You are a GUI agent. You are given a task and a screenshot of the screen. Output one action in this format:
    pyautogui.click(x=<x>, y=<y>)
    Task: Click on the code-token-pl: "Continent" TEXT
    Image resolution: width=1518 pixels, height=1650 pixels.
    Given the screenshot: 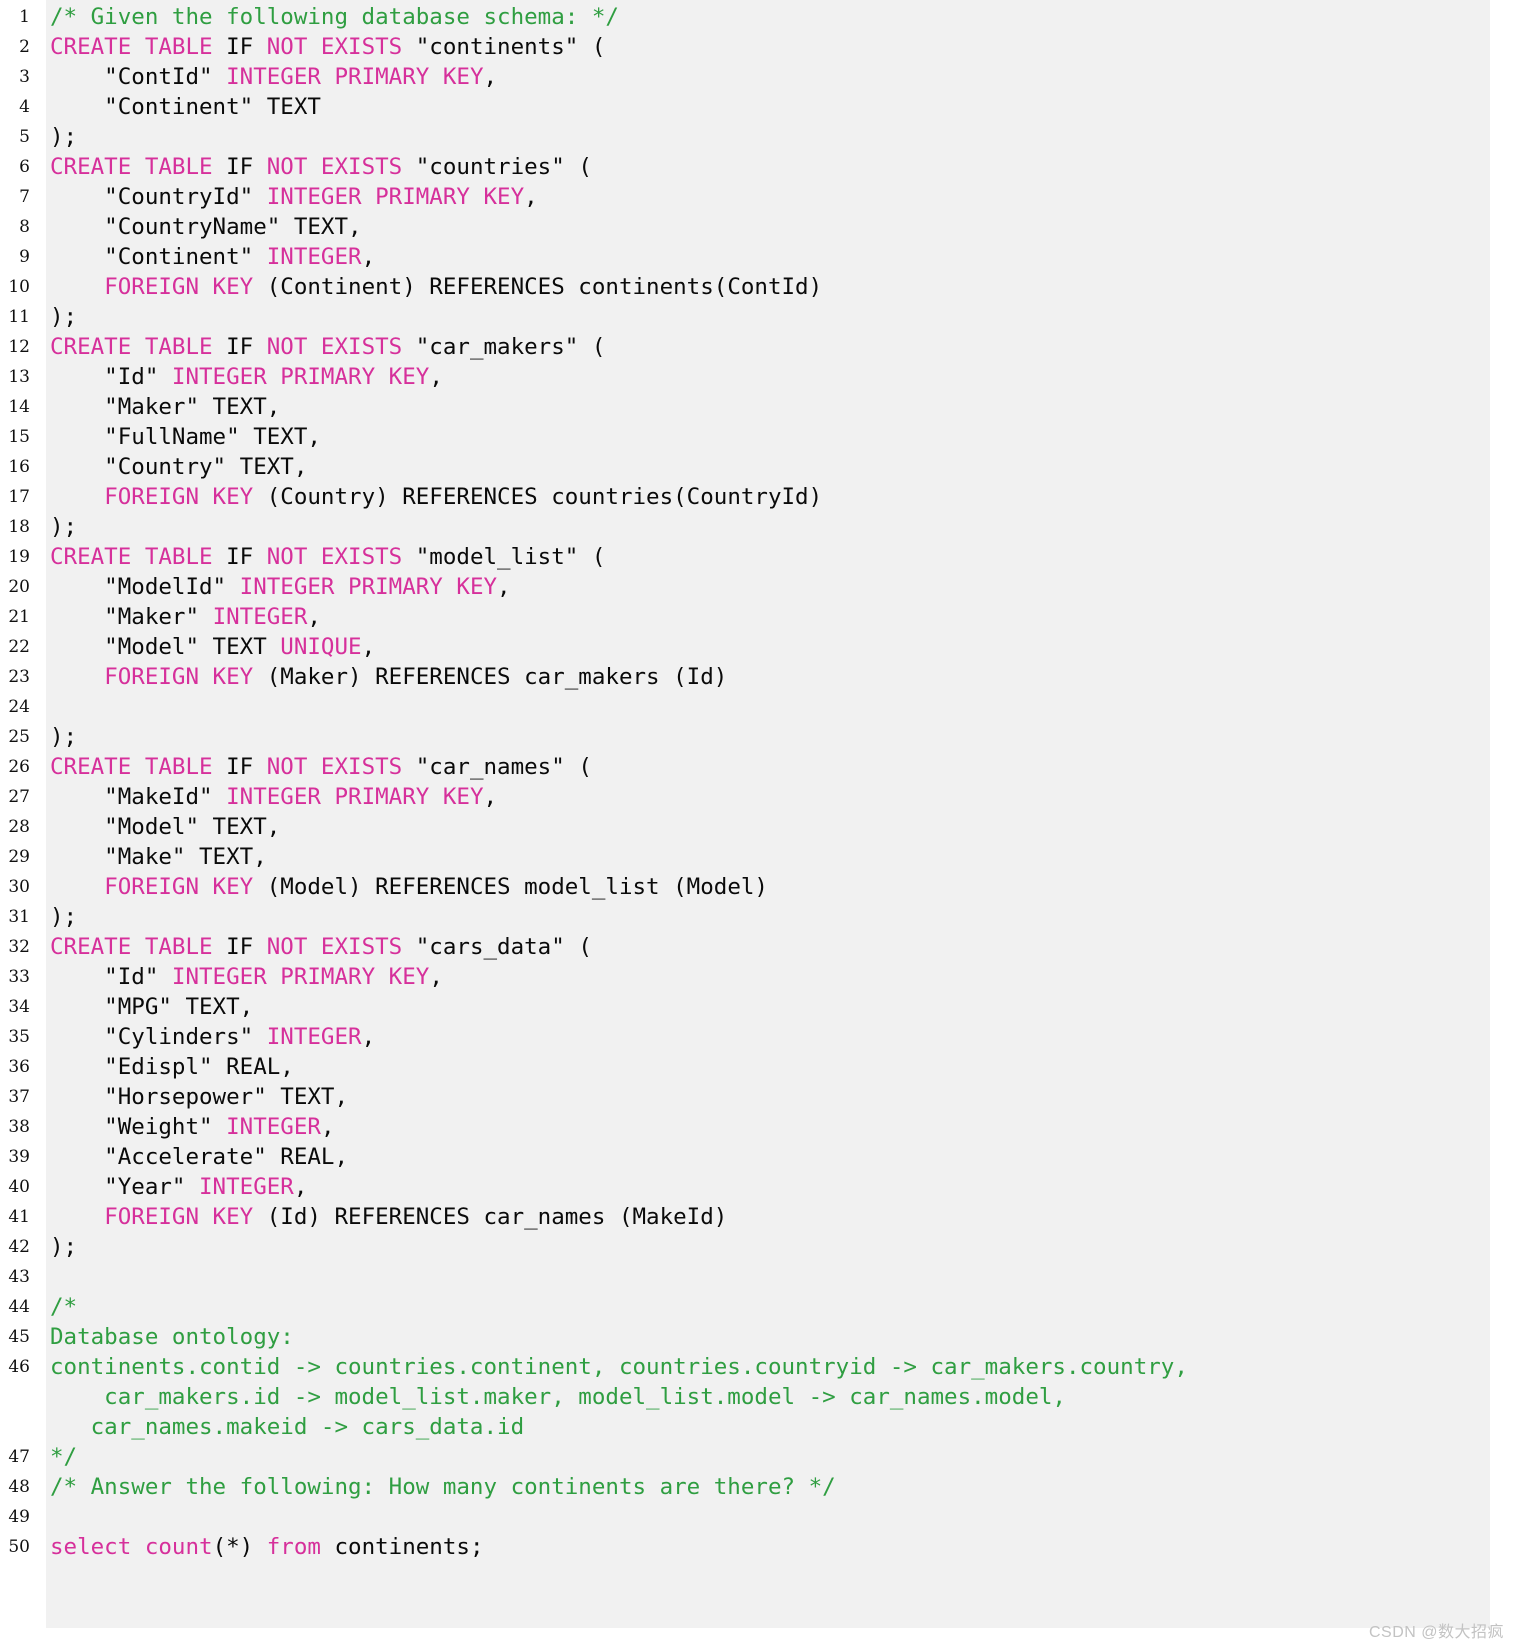 What is the action you would take?
    pyautogui.click(x=185, y=107)
    